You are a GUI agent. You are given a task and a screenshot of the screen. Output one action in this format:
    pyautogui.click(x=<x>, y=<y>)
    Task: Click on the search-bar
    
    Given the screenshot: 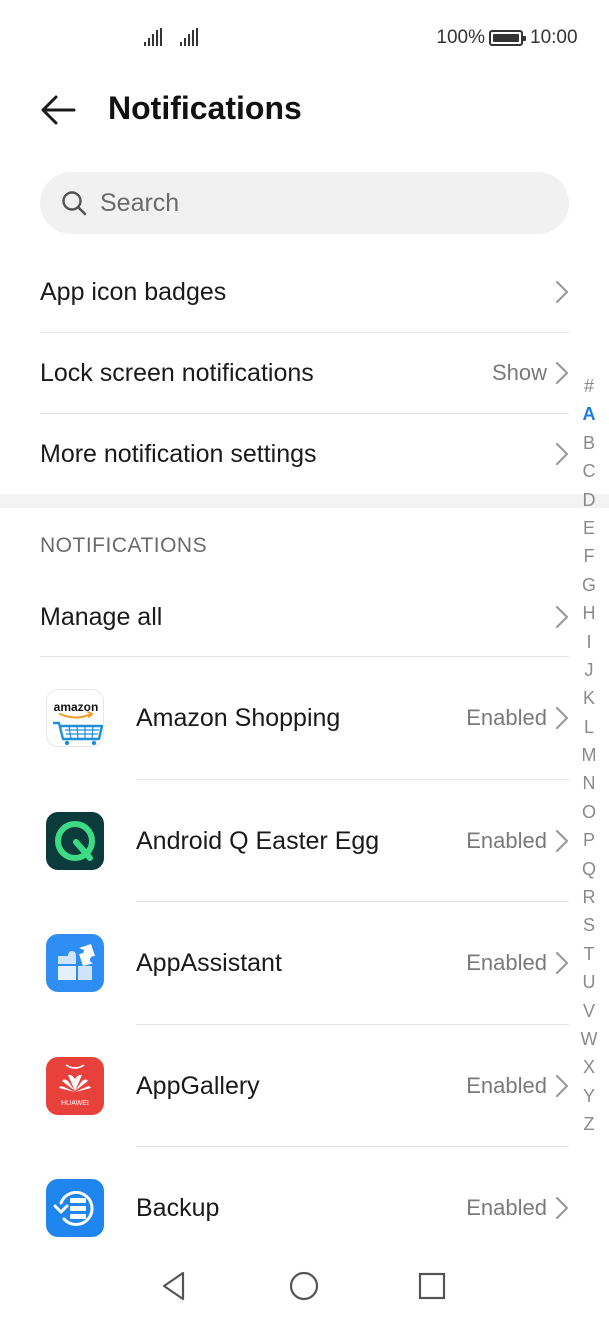 What is the action you would take?
    pyautogui.click(x=304, y=203)
    